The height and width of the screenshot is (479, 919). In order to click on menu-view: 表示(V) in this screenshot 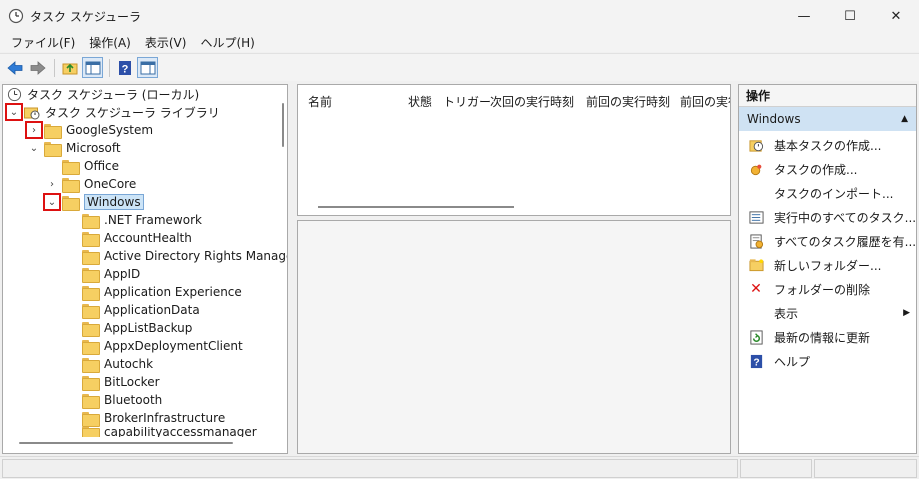, I will do `click(166, 42)`.